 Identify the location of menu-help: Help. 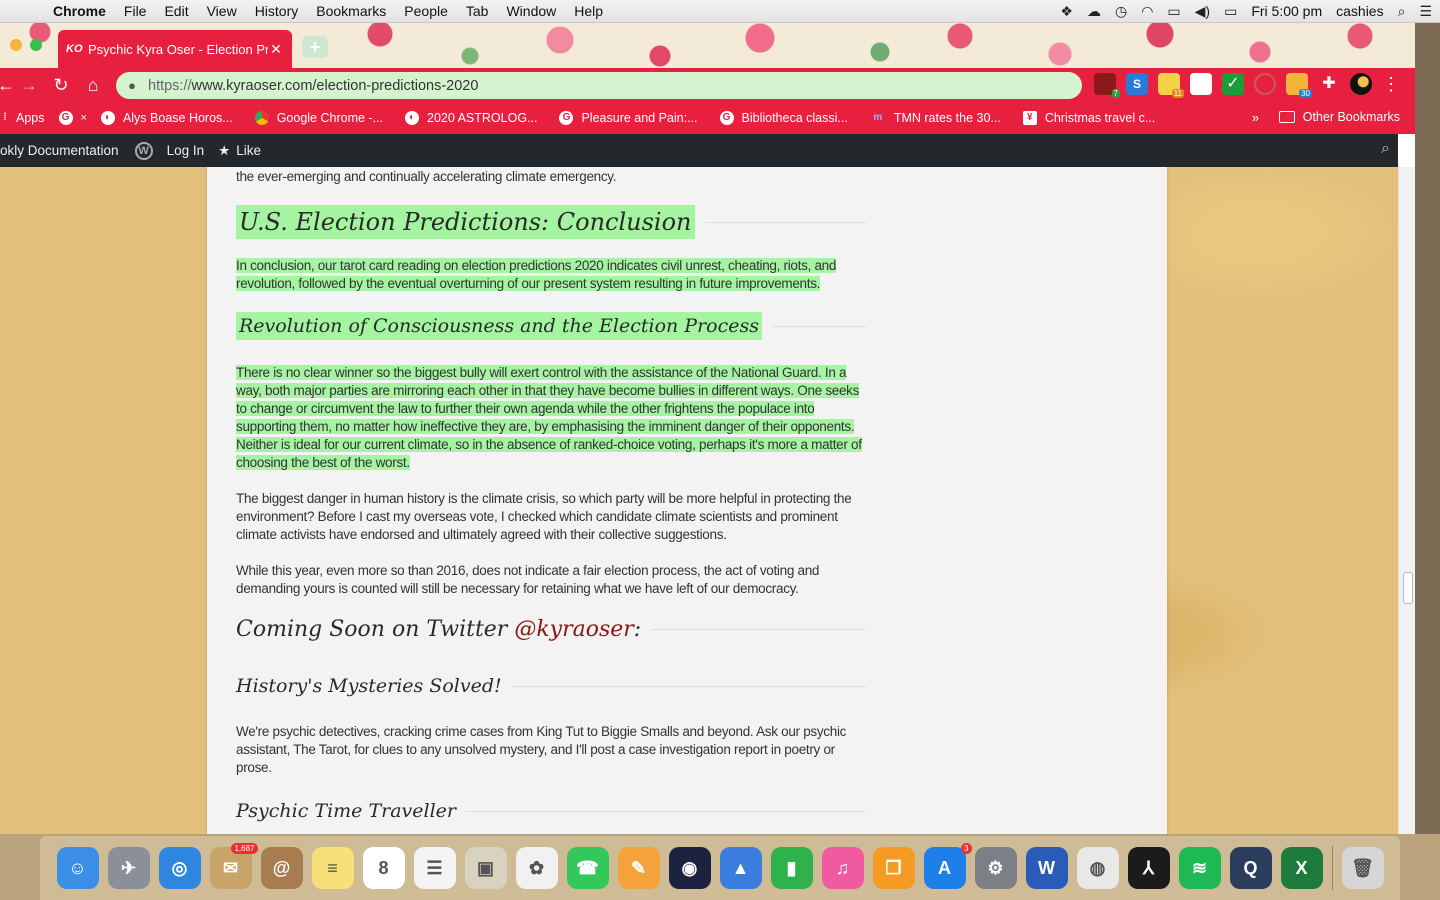
(588, 11).